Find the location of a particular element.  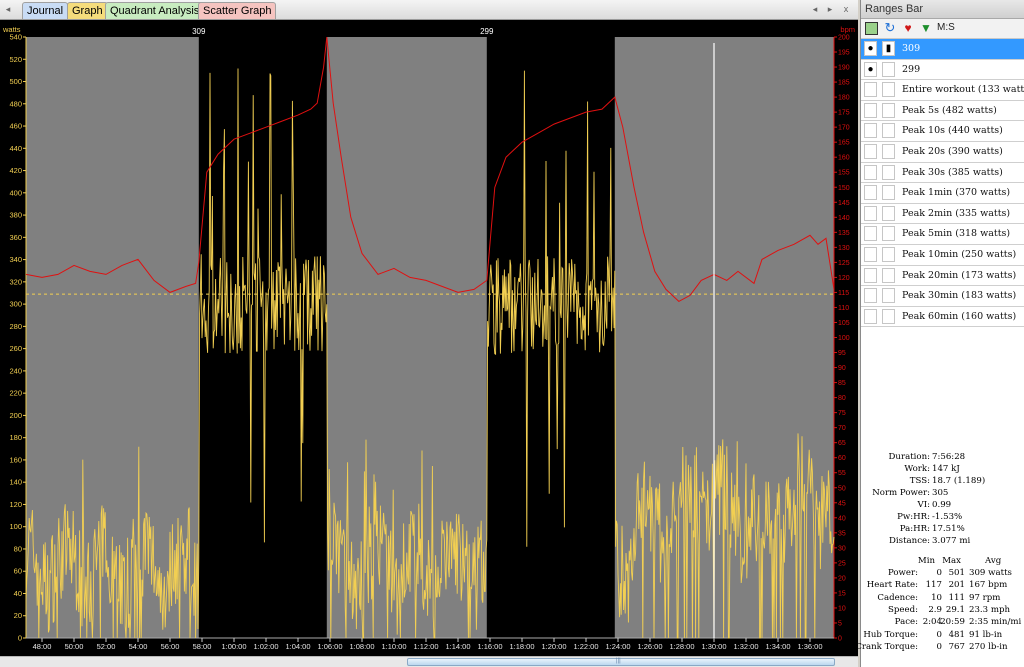

power-tick-label: 260 is located at coordinates (15, 348).